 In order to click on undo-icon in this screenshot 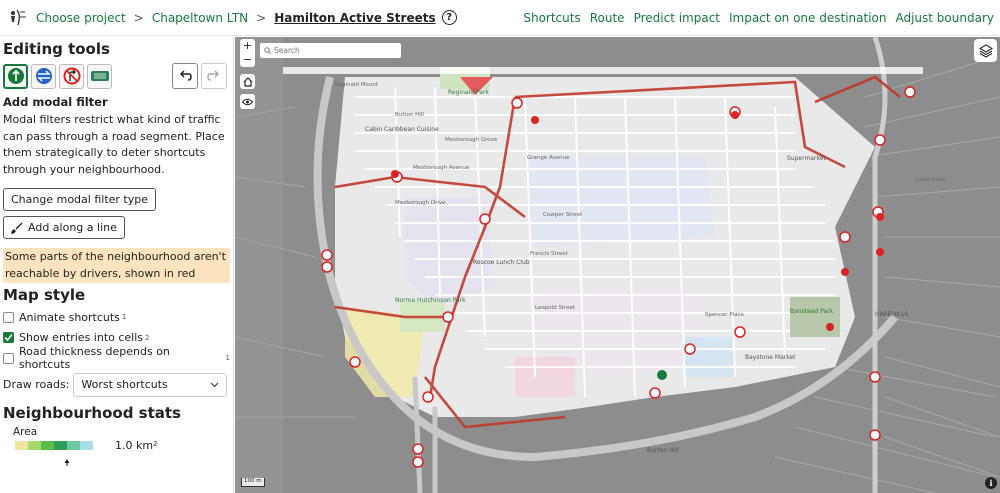, I will do `click(185, 75)`.